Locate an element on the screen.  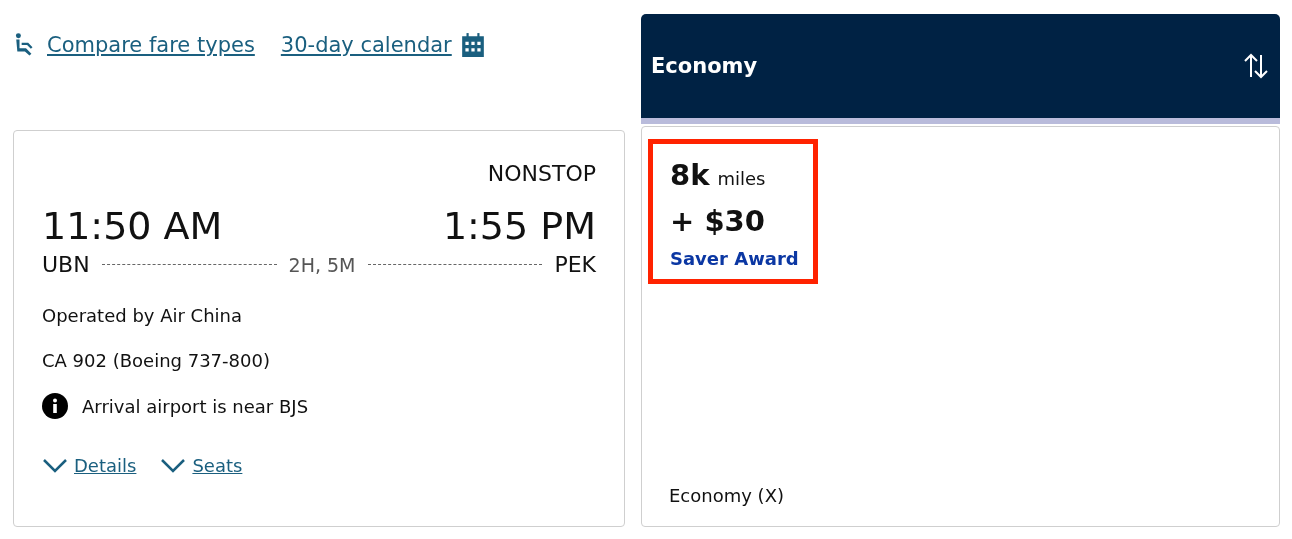
calendar-link: 30-day calendar is located at coordinates (383, 45).